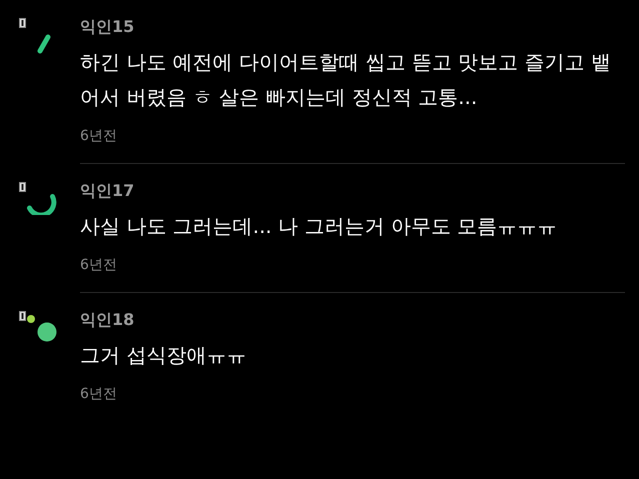  Describe the element at coordinates (107, 191) in the screenshot. I see `author-name: 익인17` at that location.